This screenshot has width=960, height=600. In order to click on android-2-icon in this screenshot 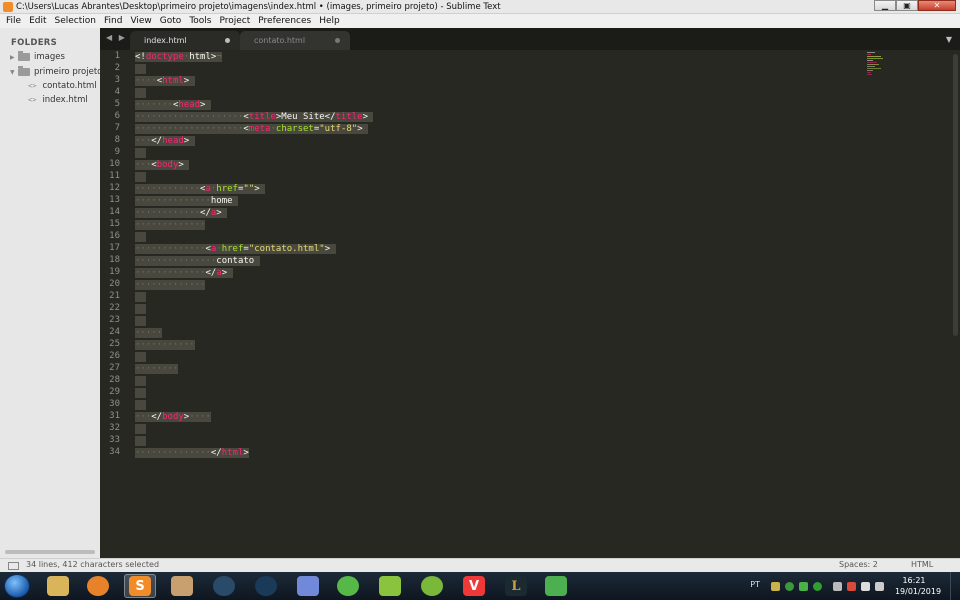, I will do `click(432, 586)`.